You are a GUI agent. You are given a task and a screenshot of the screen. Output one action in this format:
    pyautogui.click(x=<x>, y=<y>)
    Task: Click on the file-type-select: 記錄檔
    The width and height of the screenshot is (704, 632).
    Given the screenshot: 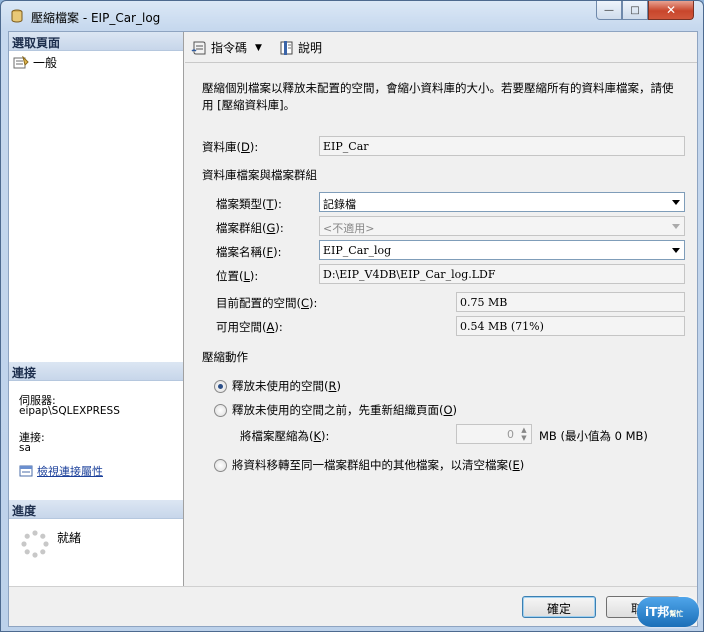 What is the action you would take?
    pyautogui.click(x=502, y=202)
    